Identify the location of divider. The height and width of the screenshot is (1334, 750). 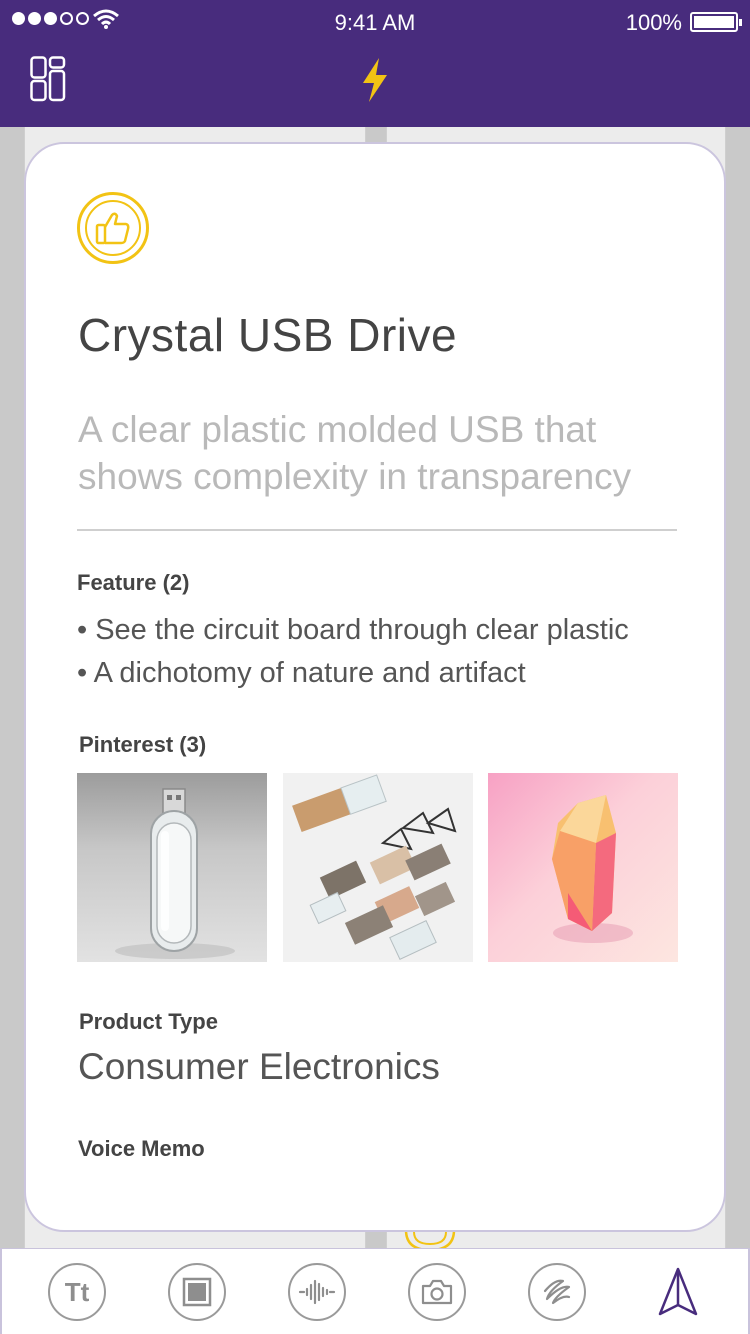
(377, 530).